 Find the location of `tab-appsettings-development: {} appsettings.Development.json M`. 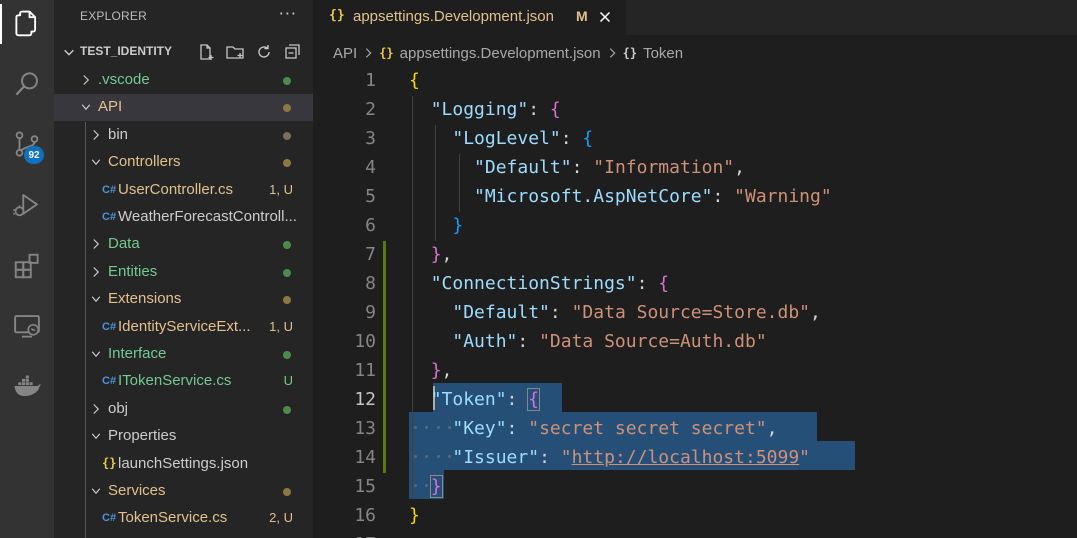

tab-appsettings-development: {} appsettings.Development.json M is located at coordinates (469, 17).